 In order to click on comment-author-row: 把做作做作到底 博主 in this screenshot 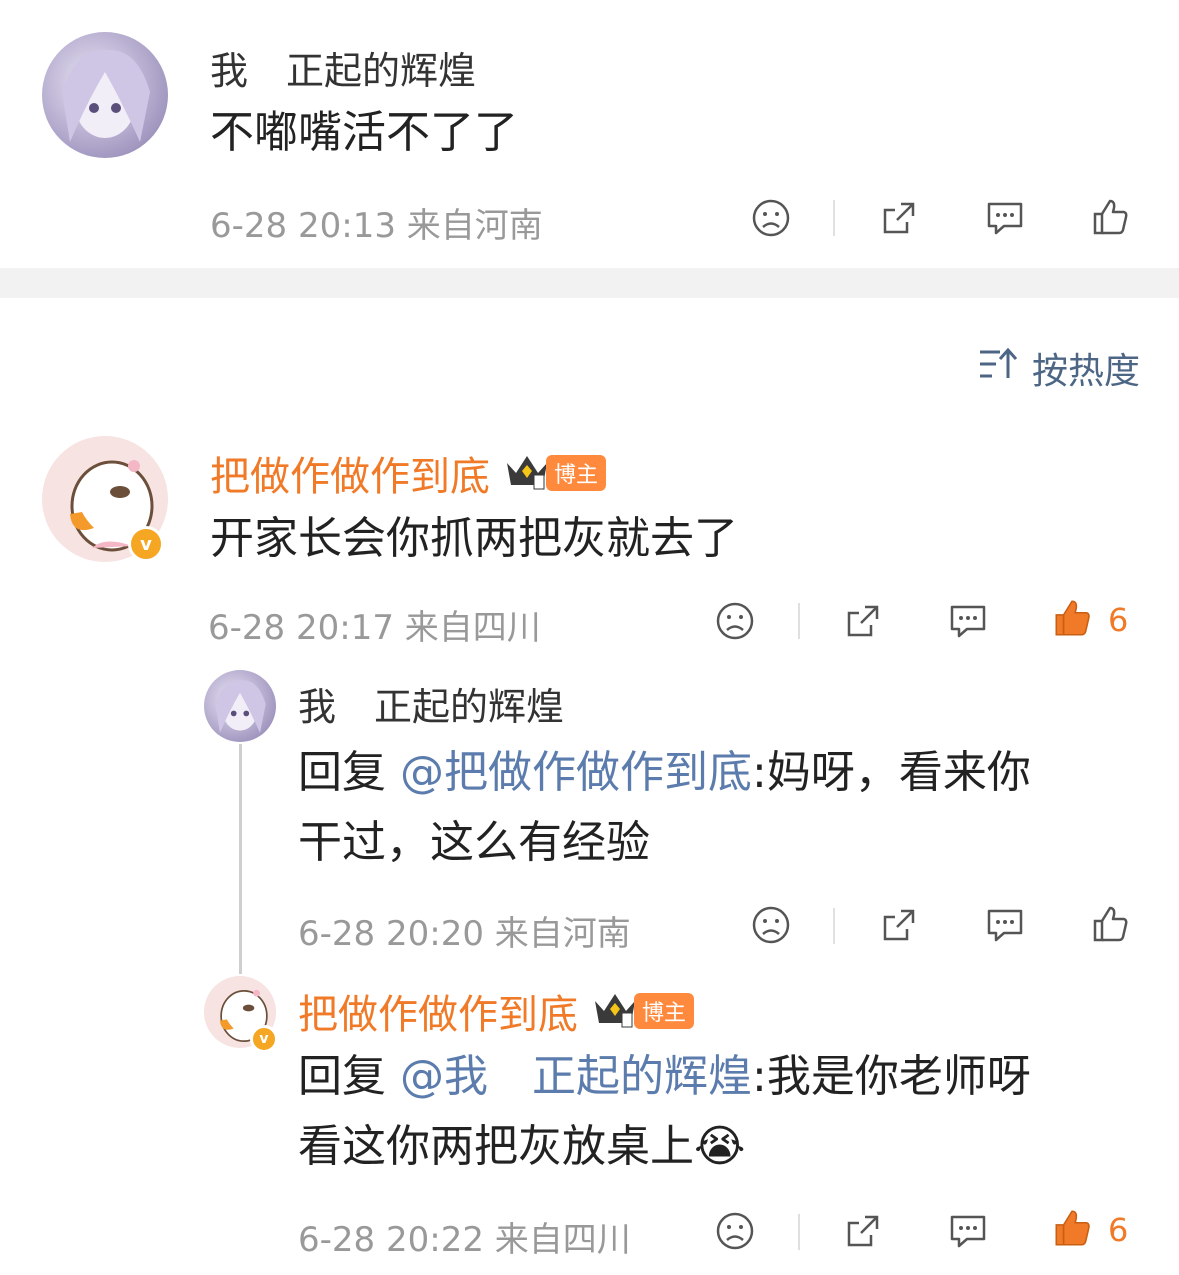, I will do `click(408, 473)`.